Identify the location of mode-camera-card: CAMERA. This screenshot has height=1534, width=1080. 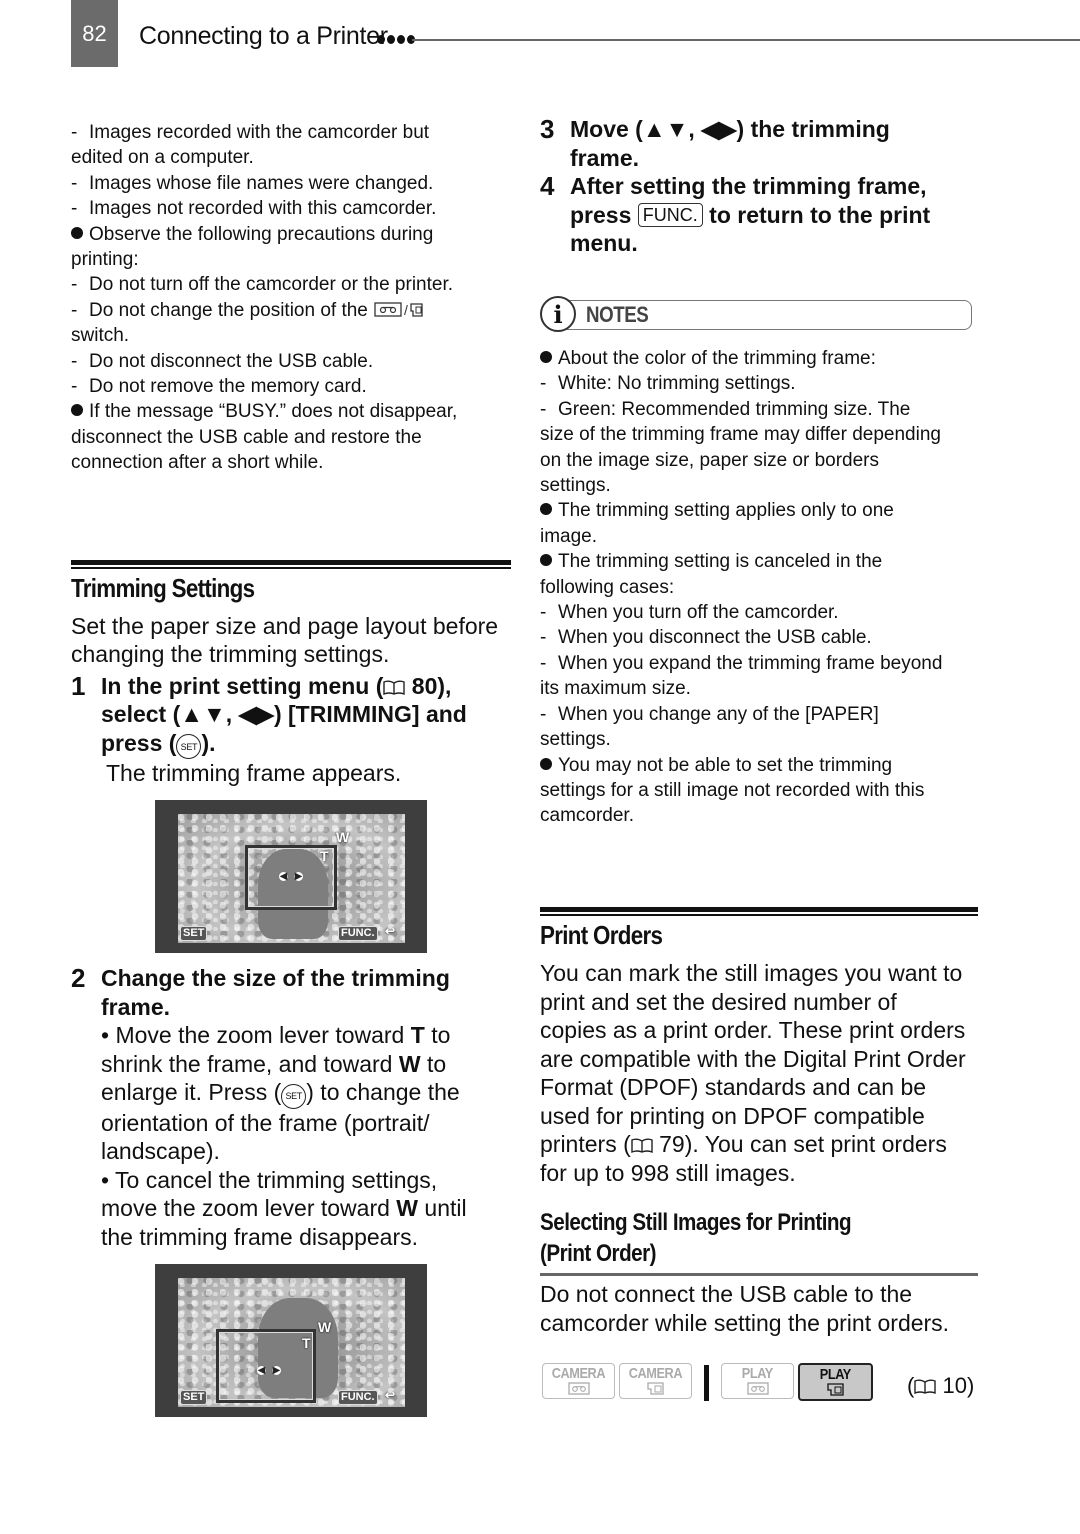
(655, 1381).